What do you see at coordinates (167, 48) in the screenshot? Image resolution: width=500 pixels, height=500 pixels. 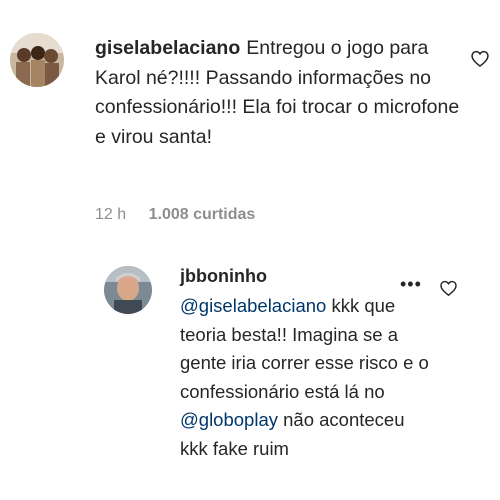 I see `comment-username: giselabelaciano` at bounding box center [167, 48].